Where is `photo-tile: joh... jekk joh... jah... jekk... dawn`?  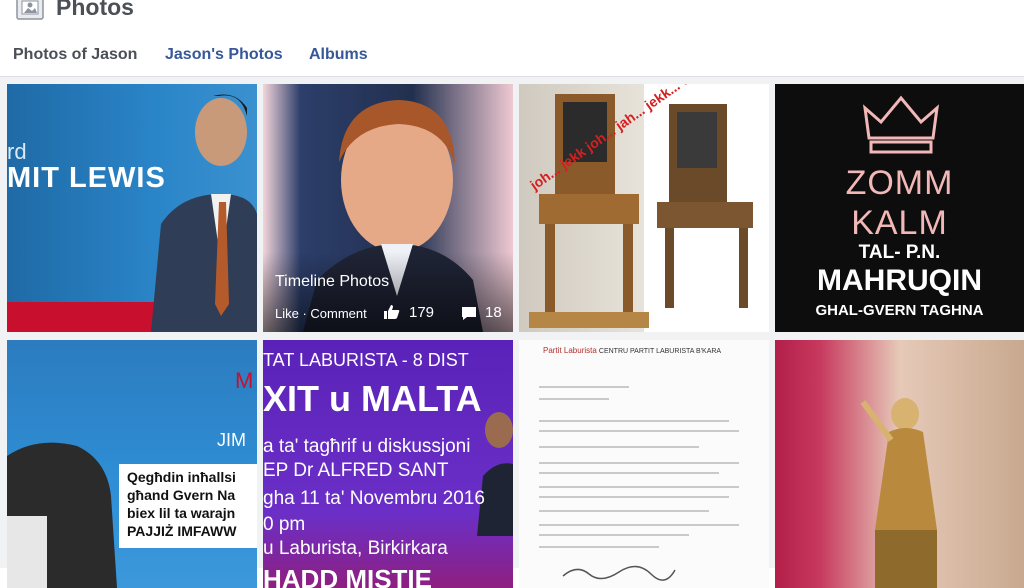 photo-tile: joh... jekk joh... jah... jekk... dawn is located at coordinates (644, 208).